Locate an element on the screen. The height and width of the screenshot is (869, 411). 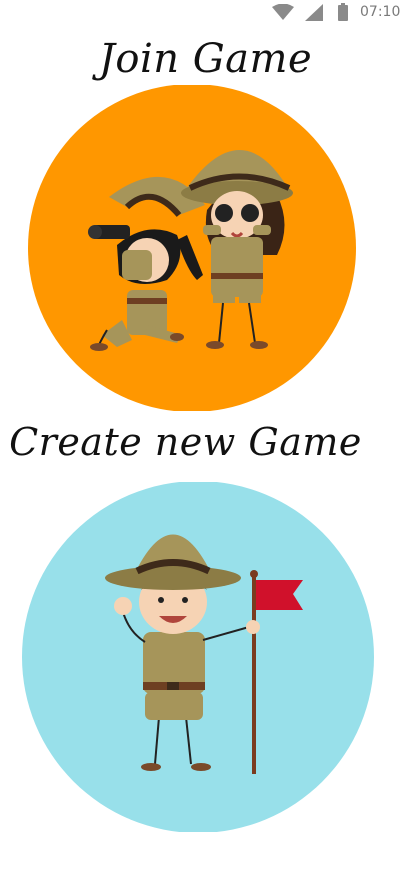
create-game-title: Create new Game is located at coordinates (195, 442).